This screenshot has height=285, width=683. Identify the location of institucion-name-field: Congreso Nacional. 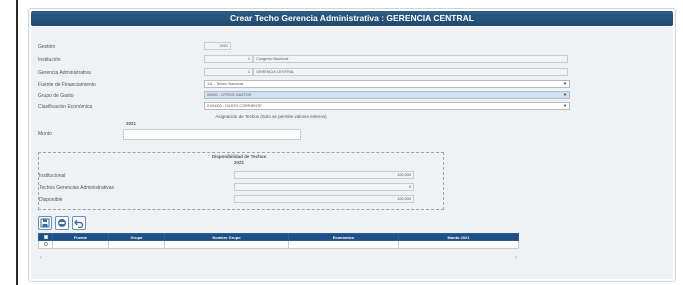
(410, 59).